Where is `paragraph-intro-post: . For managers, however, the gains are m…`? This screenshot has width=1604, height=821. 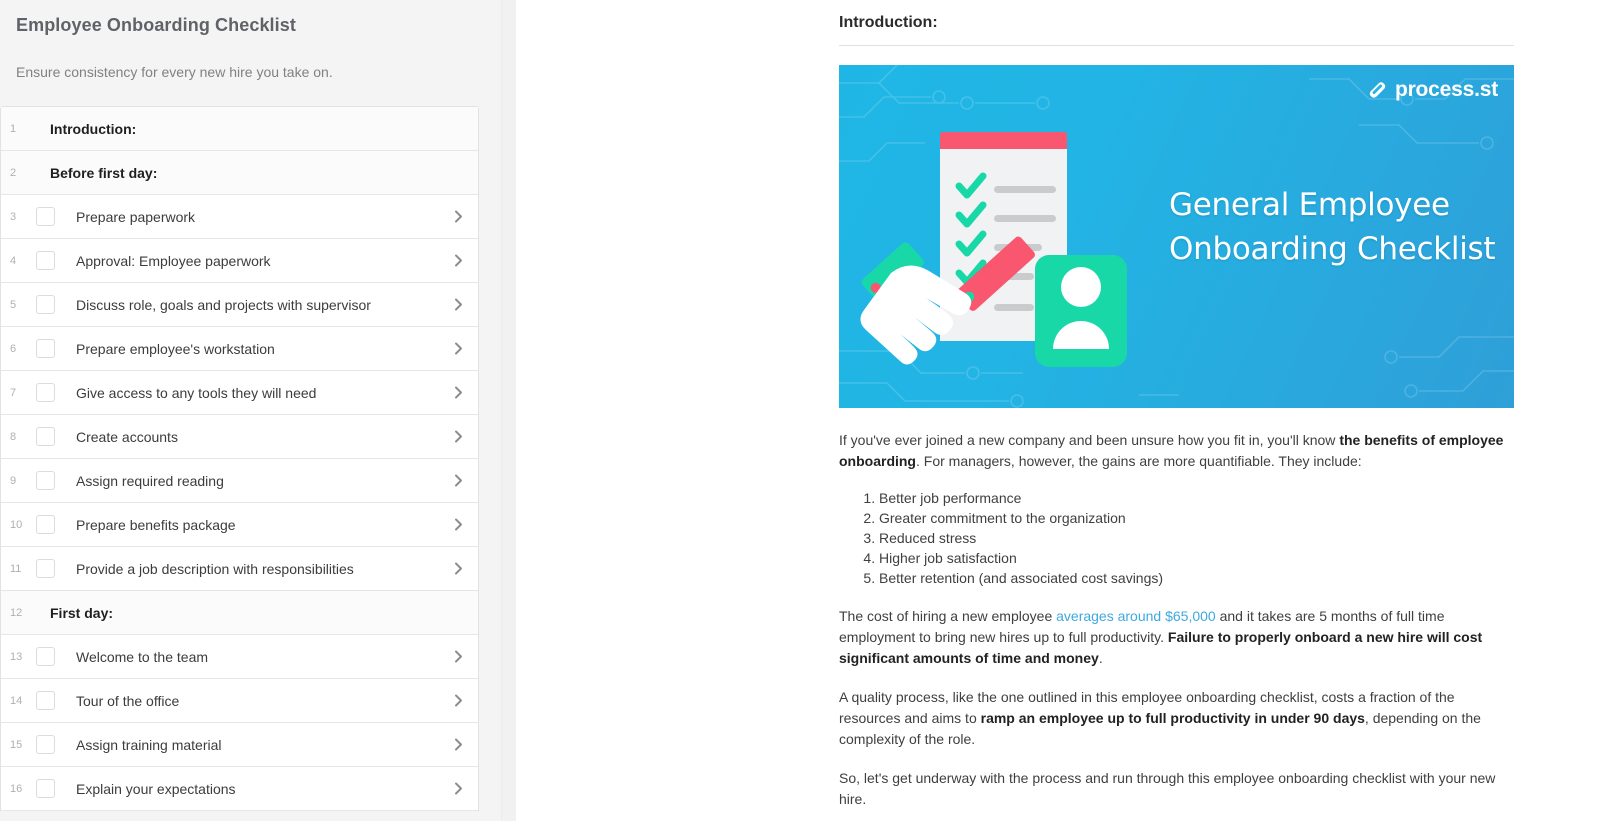 paragraph-intro-post: . For managers, however, the gains are m… is located at coordinates (1139, 461).